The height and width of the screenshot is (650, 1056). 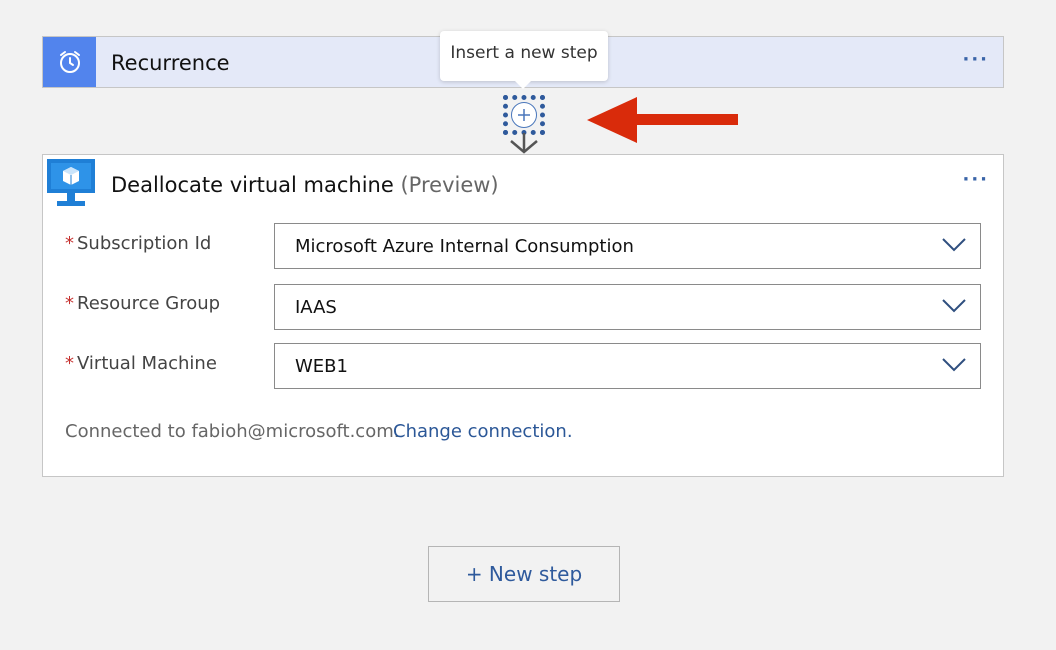 I want to click on connector-arrow-icon, so click(x=524, y=143).